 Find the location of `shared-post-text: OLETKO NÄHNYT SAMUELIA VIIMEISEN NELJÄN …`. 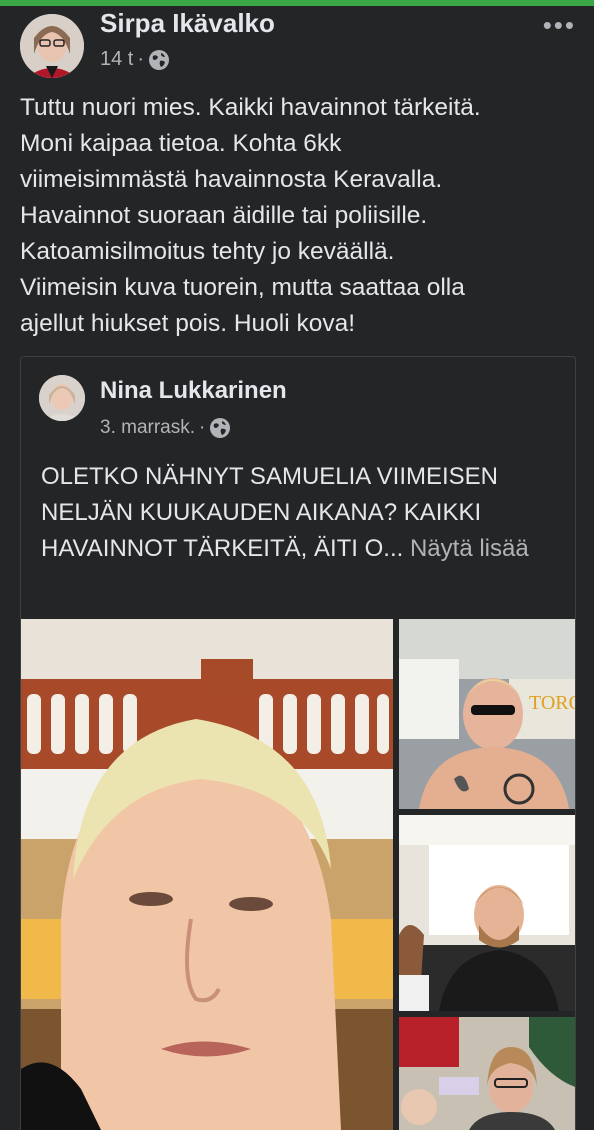

shared-post-text: OLETKO NÄHNYT SAMUELIA VIIMEISEN NELJÄN … is located at coordinates (301, 513).